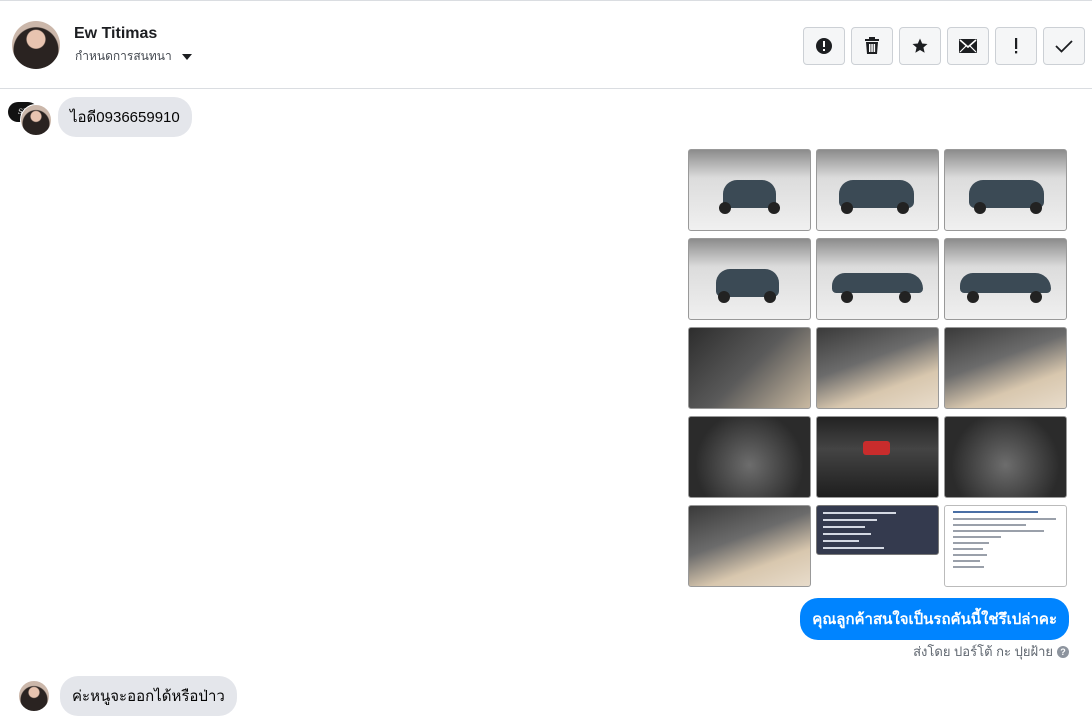 Image resolution: width=1092 pixels, height=716 pixels. I want to click on sent-by-text: ส่งโดย ปอร์โต้ กะ ปุยฝ้าย, so click(983, 651).